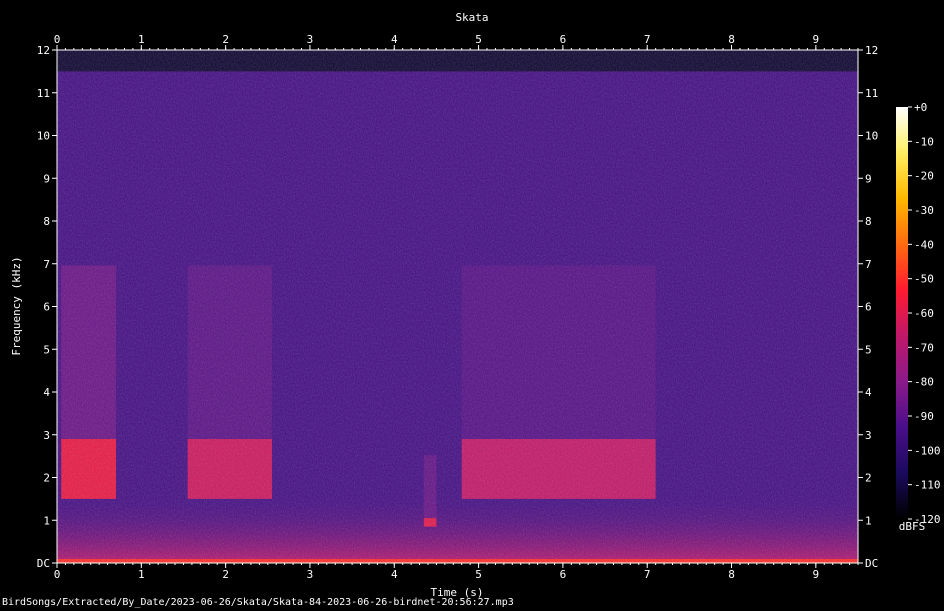 The image size is (944, 611). Describe the element at coordinates (868, 435) in the screenshot. I see `y-tick-label-right: 3` at that location.